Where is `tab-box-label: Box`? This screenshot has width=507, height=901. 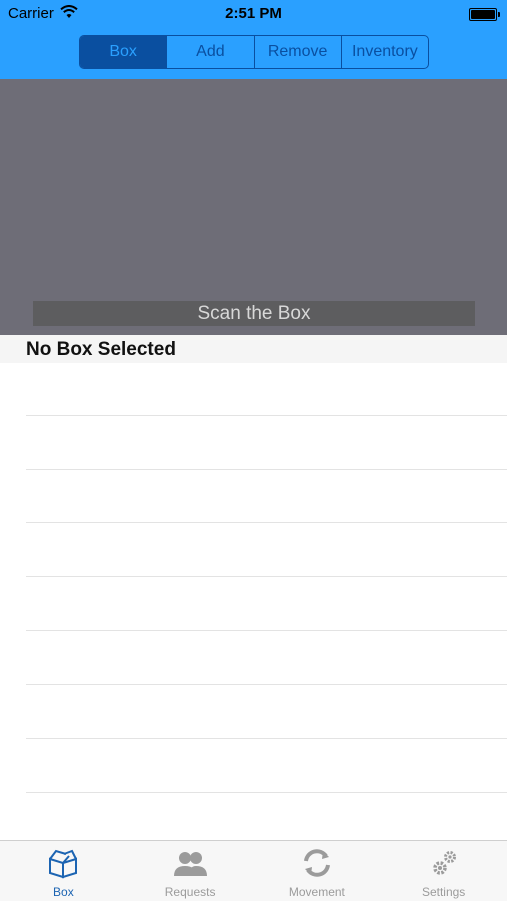 tab-box-label: Box is located at coordinates (63, 892).